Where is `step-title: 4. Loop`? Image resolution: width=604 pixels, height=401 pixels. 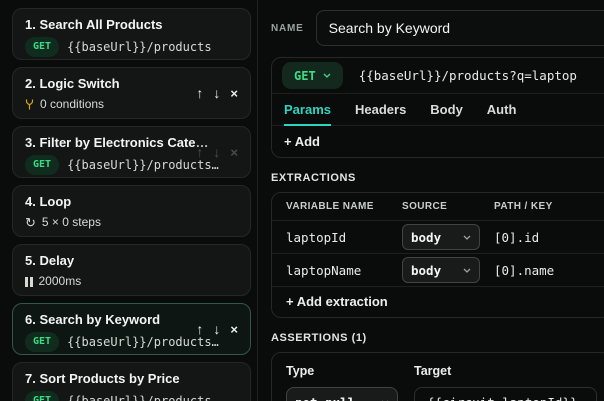
step-title: 4. Loop is located at coordinates (48, 201).